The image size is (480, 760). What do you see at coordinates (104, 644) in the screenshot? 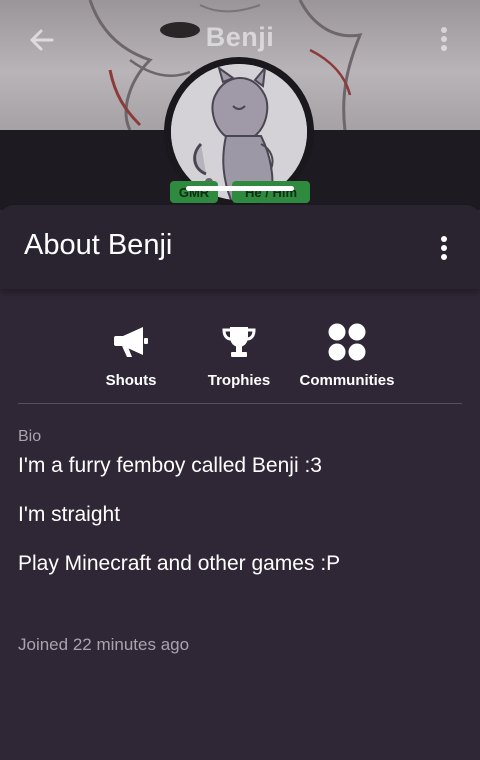
I see `joined-date: Joined 22 minutes ago` at bounding box center [104, 644].